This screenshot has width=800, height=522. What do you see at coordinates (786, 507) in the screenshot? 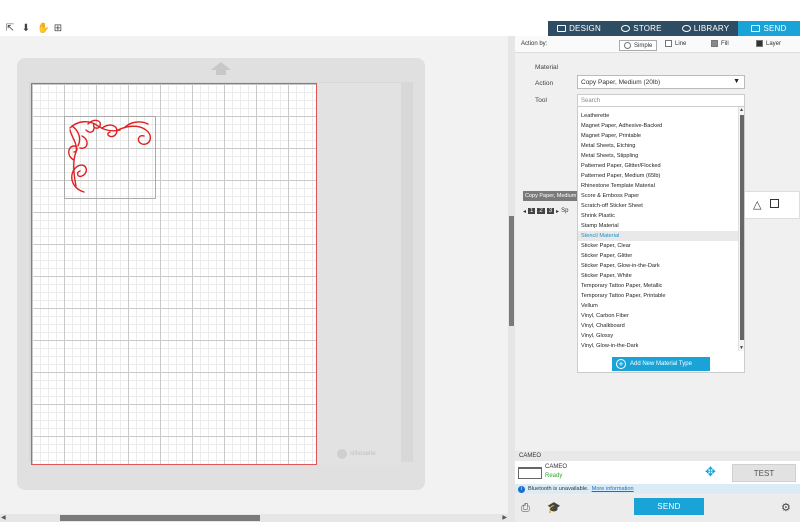
I see `gear-icon: ⚙` at bounding box center [786, 507].